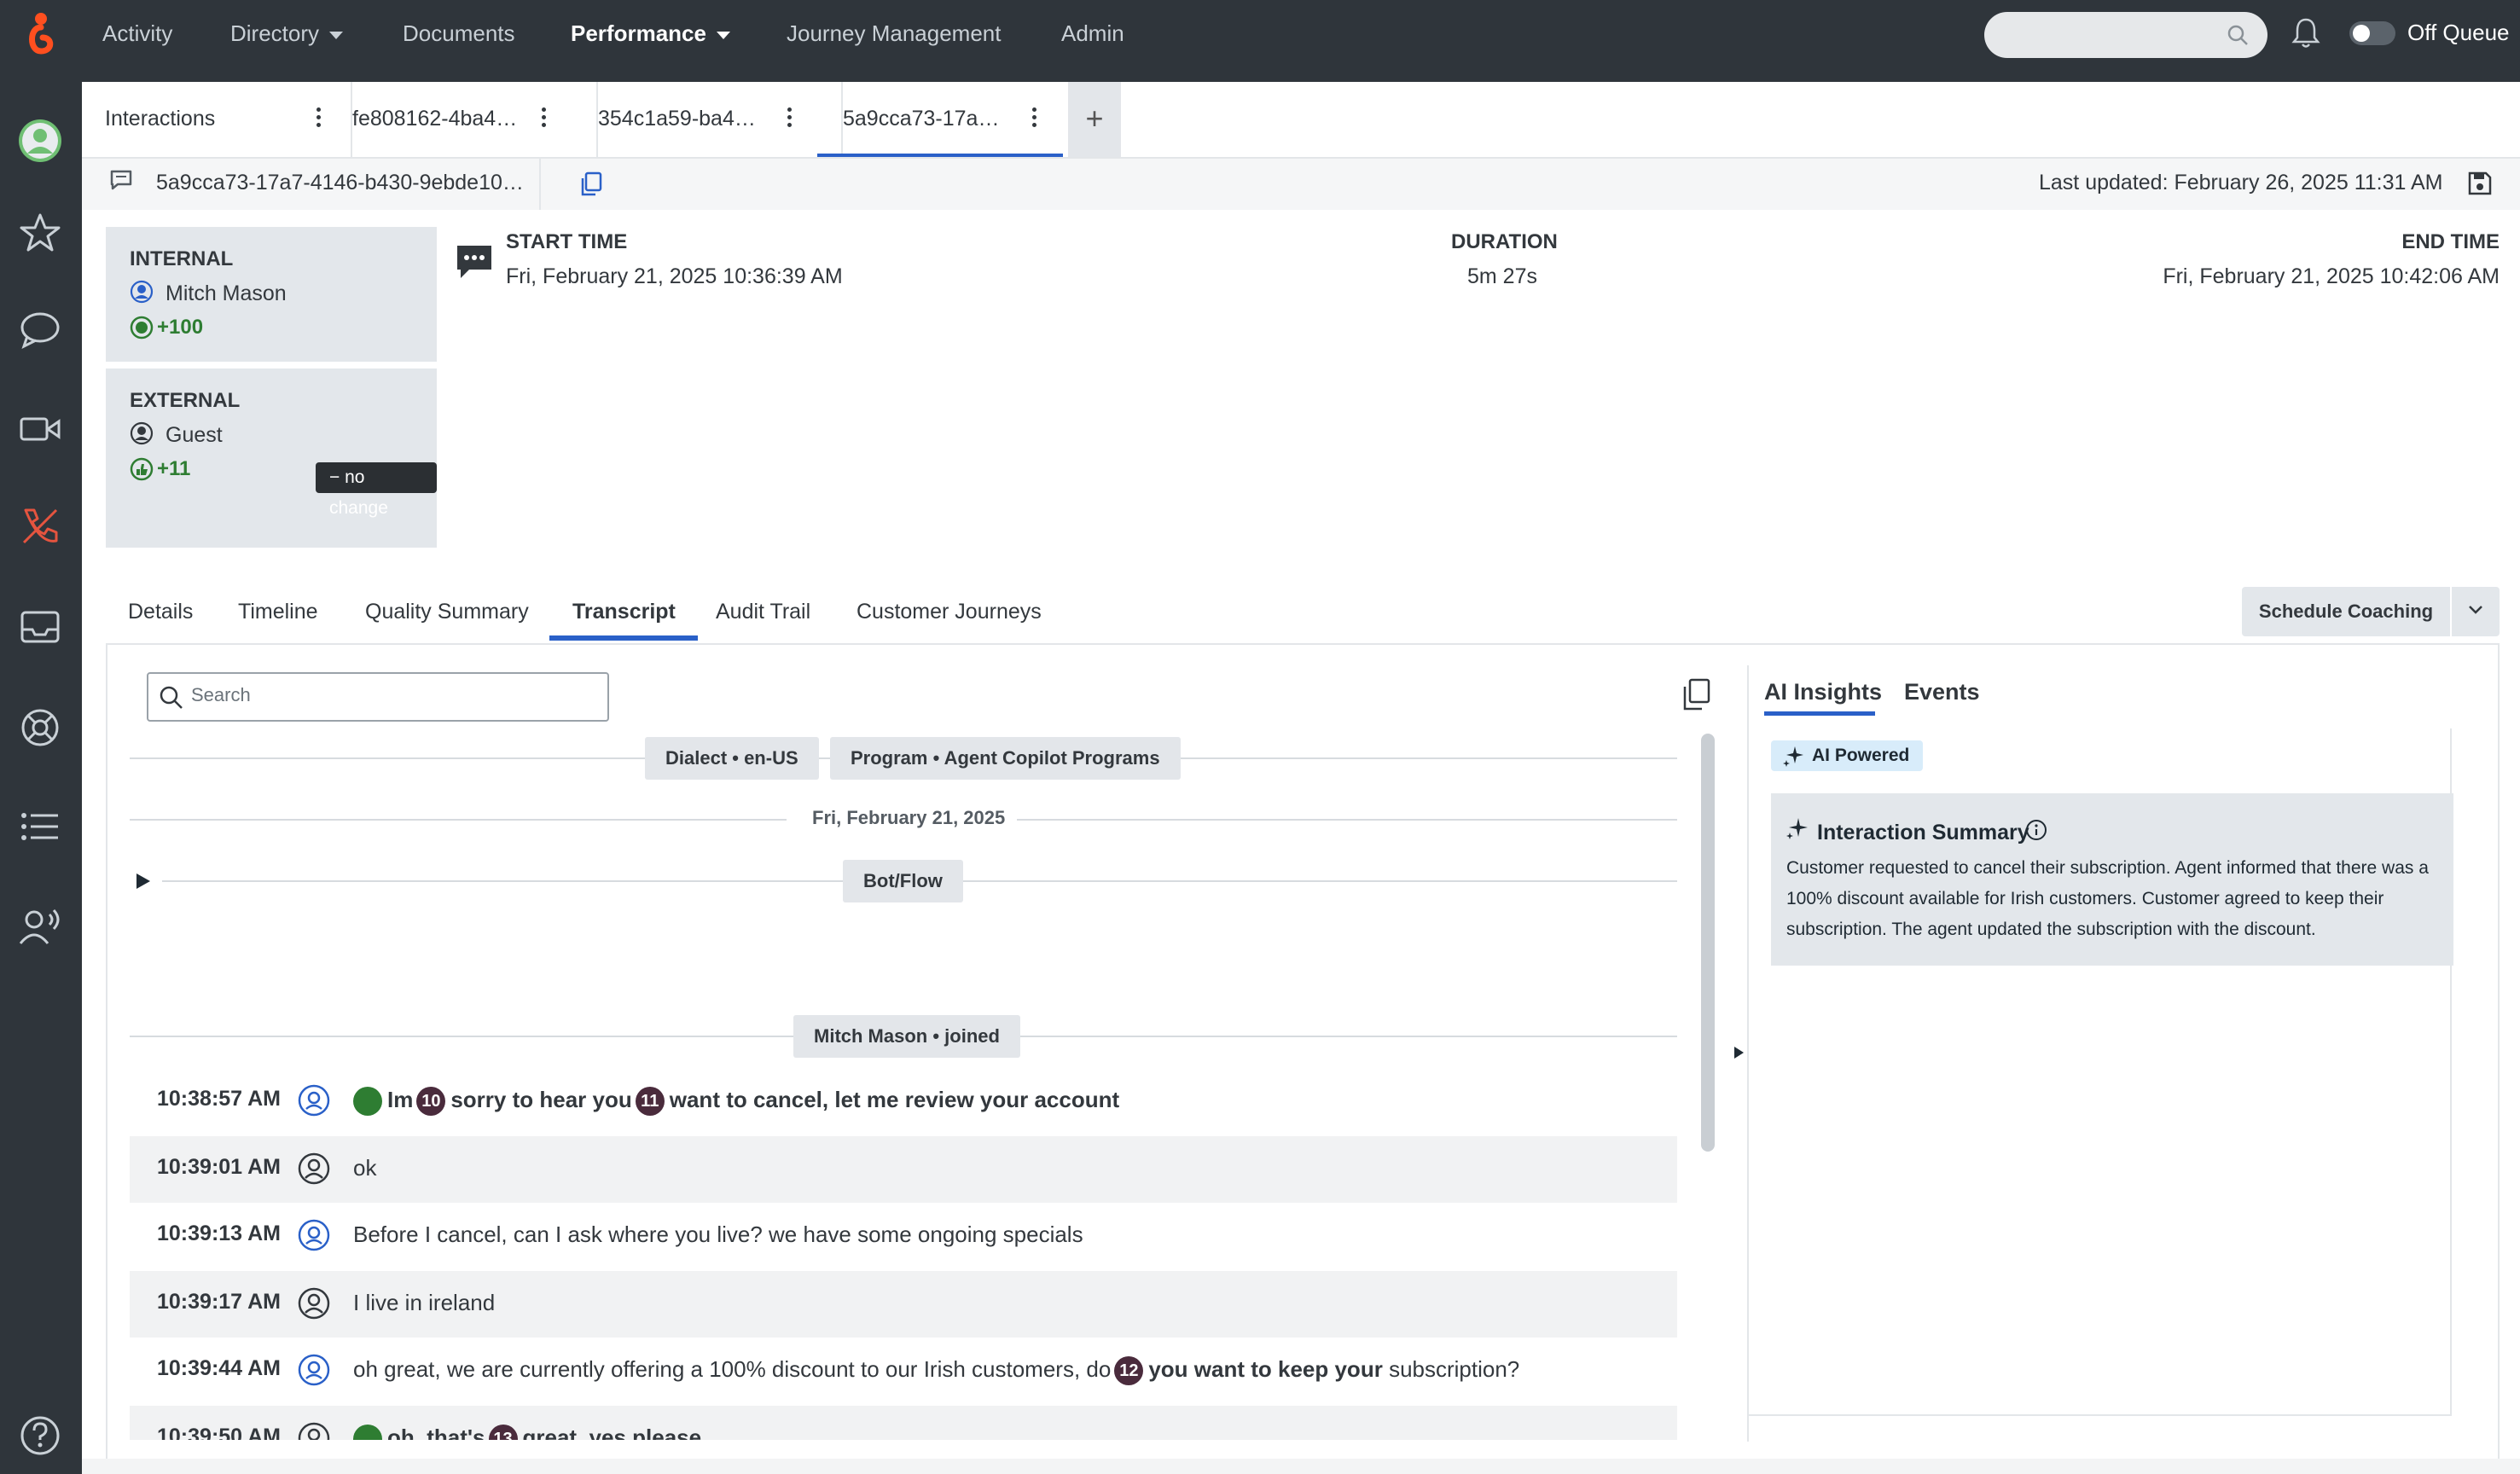  Describe the element at coordinates (459, 33) in the screenshot. I see `nav-documents: Documents` at that location.